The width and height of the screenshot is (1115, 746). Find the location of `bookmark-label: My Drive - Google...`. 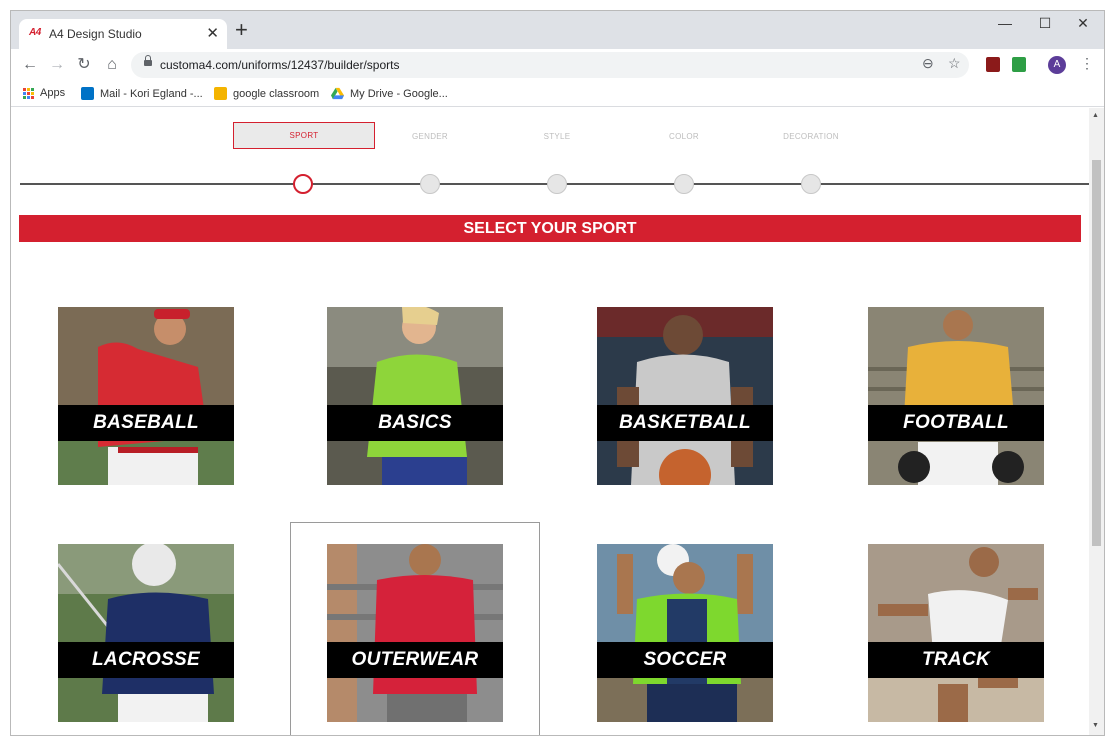

bookmark-label: My Drive - Google... is located at coordinates (399, 93).